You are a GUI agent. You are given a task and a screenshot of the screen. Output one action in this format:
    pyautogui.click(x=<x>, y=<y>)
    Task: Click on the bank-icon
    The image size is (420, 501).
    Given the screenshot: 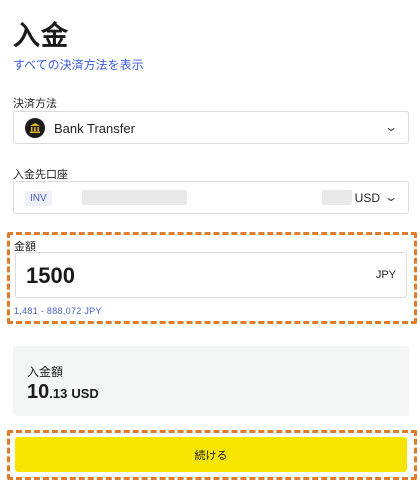 What is the action you would take?
    pyautogui.click(x=35, y=128)
    